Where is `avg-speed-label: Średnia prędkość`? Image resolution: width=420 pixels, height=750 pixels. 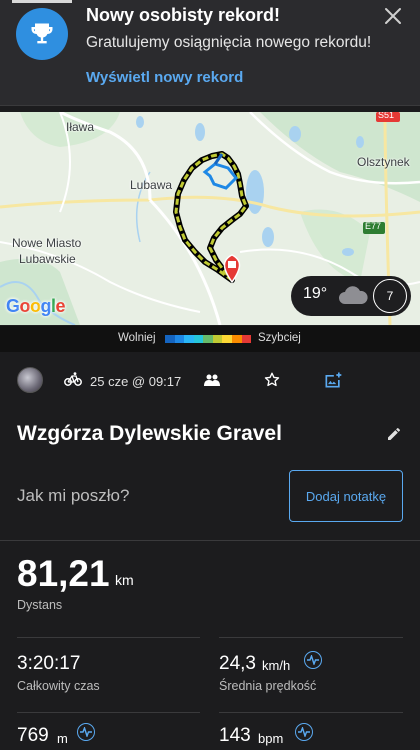
avg-speed-label: Średnia prędkość is located at coordinates (268, 686).